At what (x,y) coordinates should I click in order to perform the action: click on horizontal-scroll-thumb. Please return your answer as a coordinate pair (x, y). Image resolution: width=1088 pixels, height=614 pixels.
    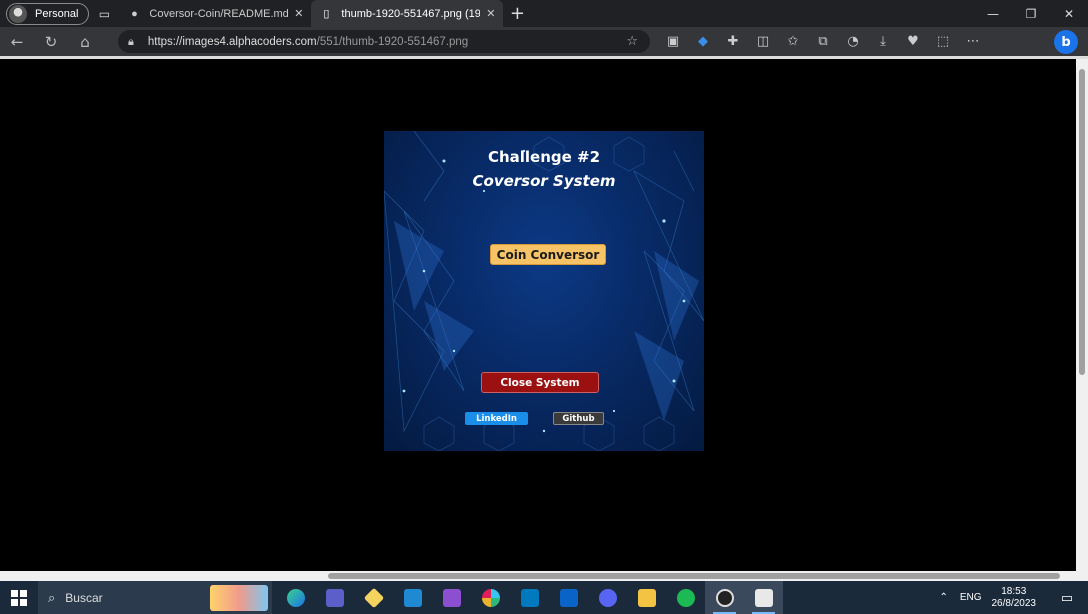
    Looking at the image, I should click on (694, 576).